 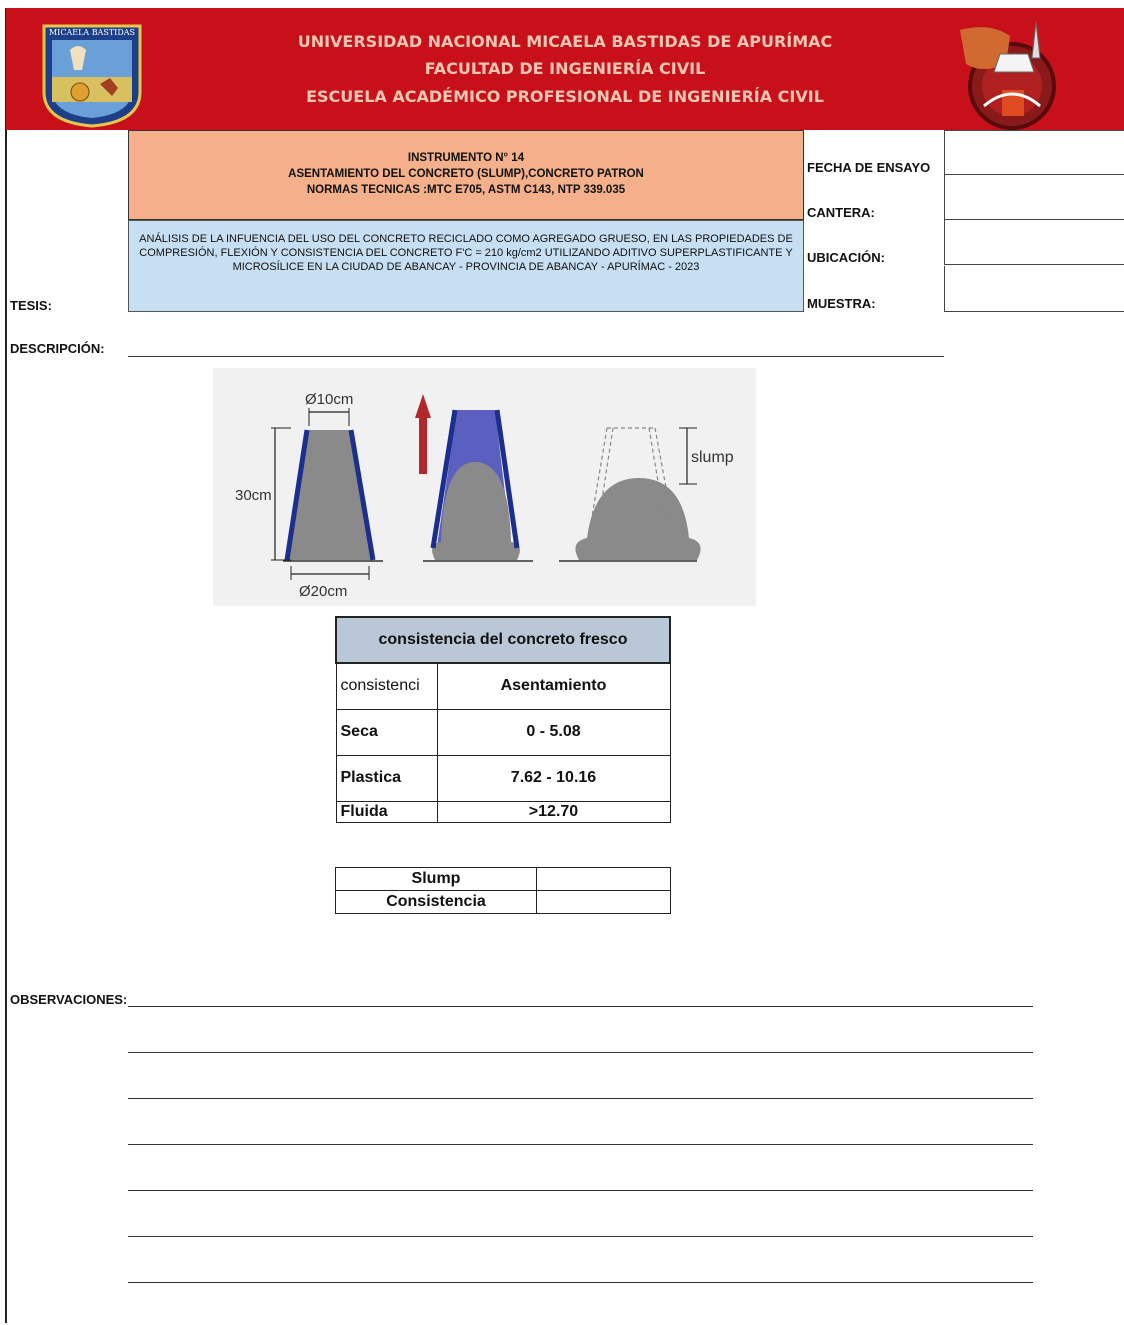 What do you see at coordinates (503, 640) in the screenshot?
I see `consistency-table-title: consistencia del concreto fresco` at bounding box center [503, 640].